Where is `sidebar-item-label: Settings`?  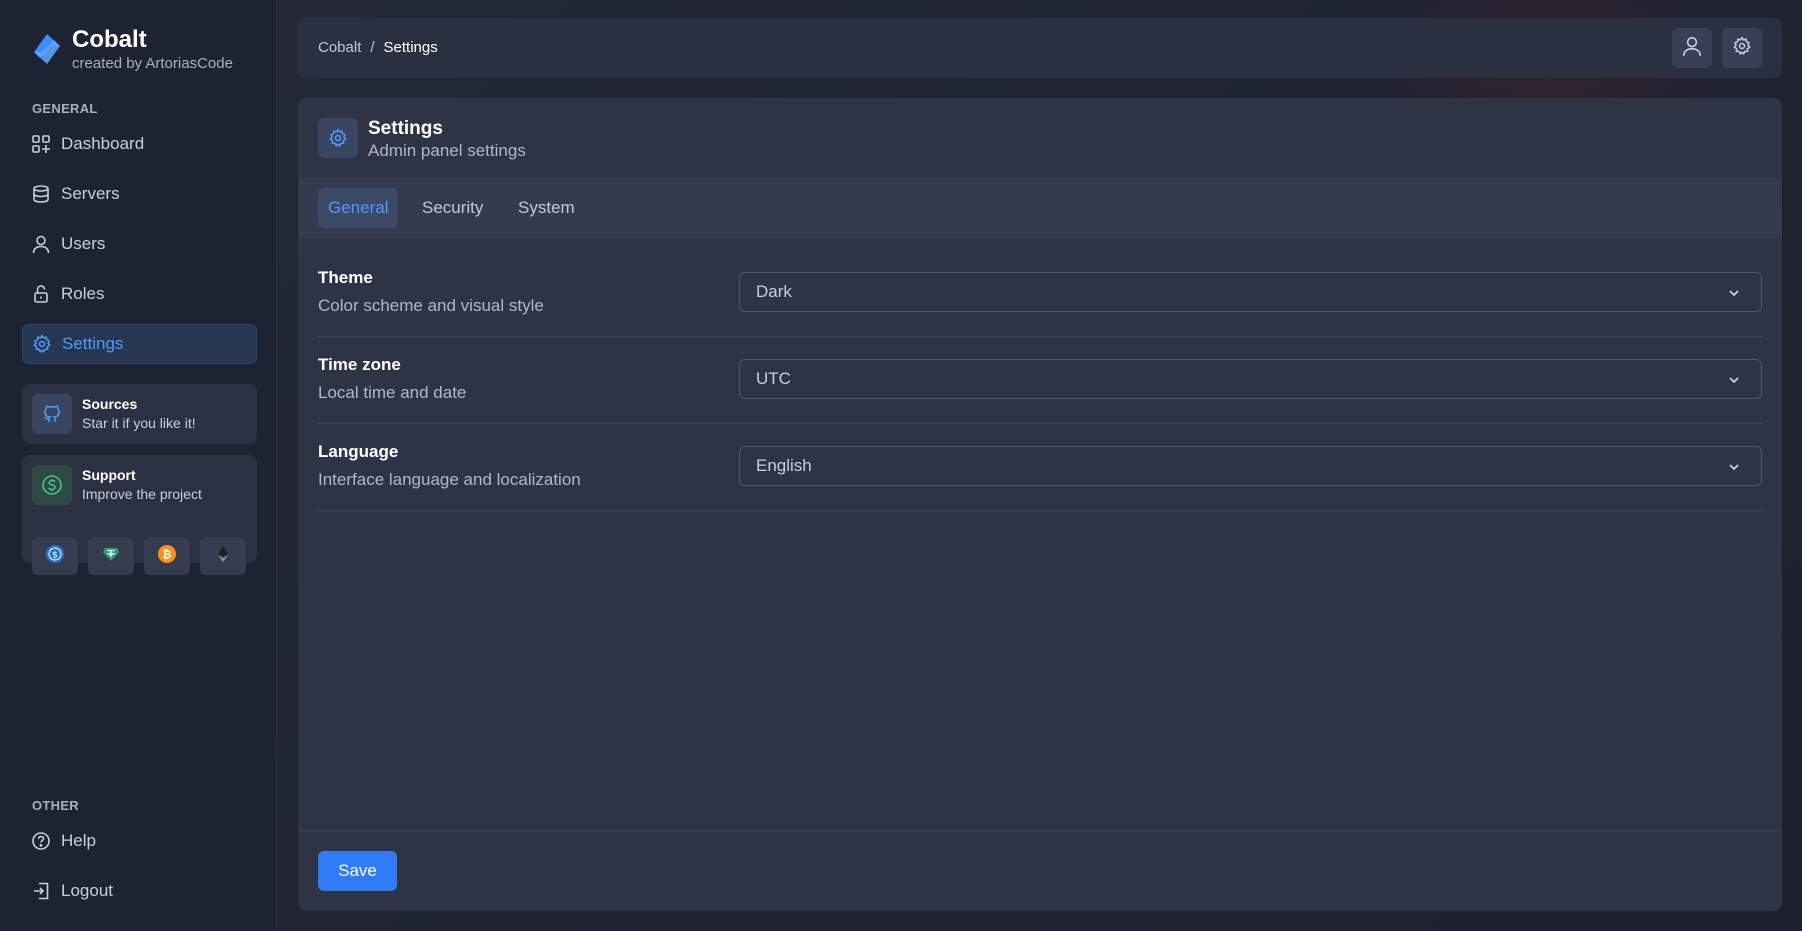 sidebar-item-label: Settings is located at coordinates (93, 343).